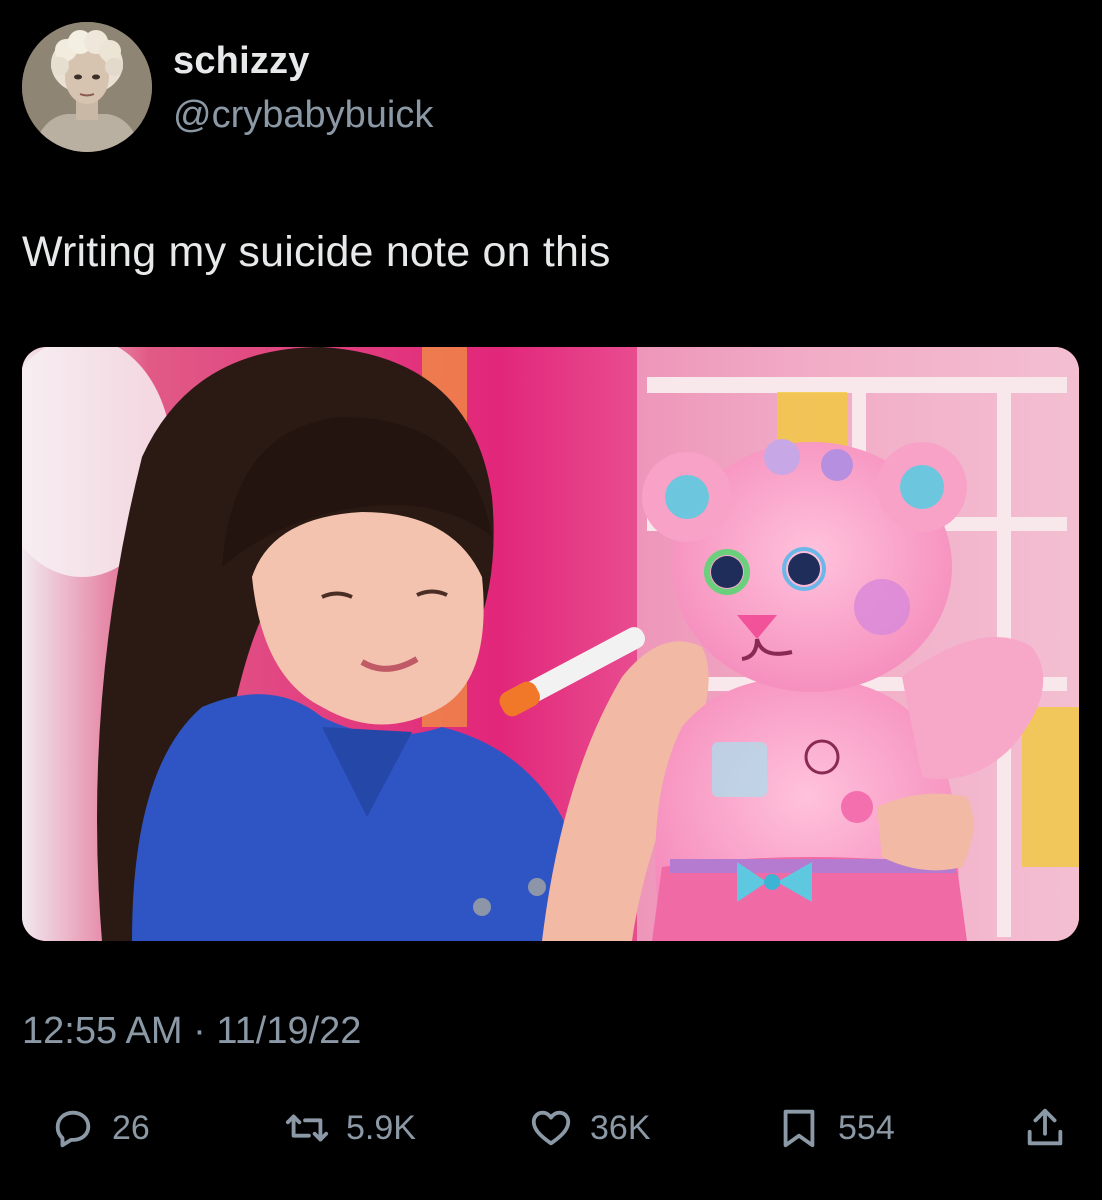 This screenshot has width=1102, height=1200. What do you see at coordinates (835, 1128) in the screenshot?
I see `bookmark-button: 554` at bounding box center [835, 1128].